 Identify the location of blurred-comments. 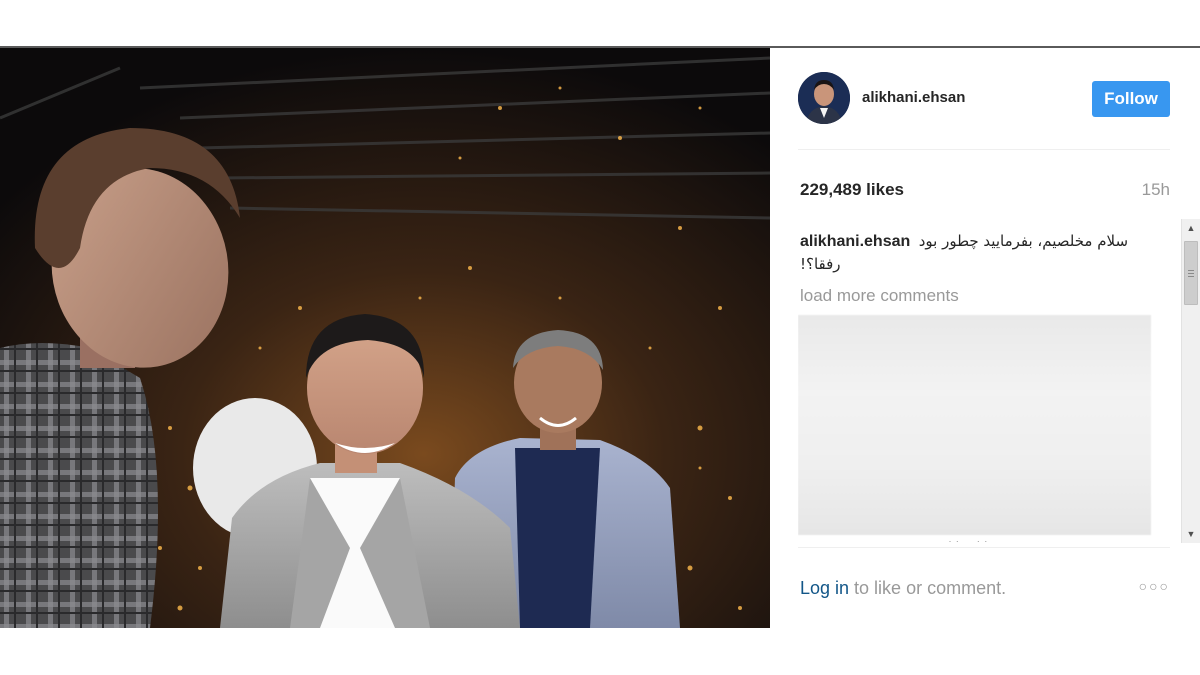
(974, 425).